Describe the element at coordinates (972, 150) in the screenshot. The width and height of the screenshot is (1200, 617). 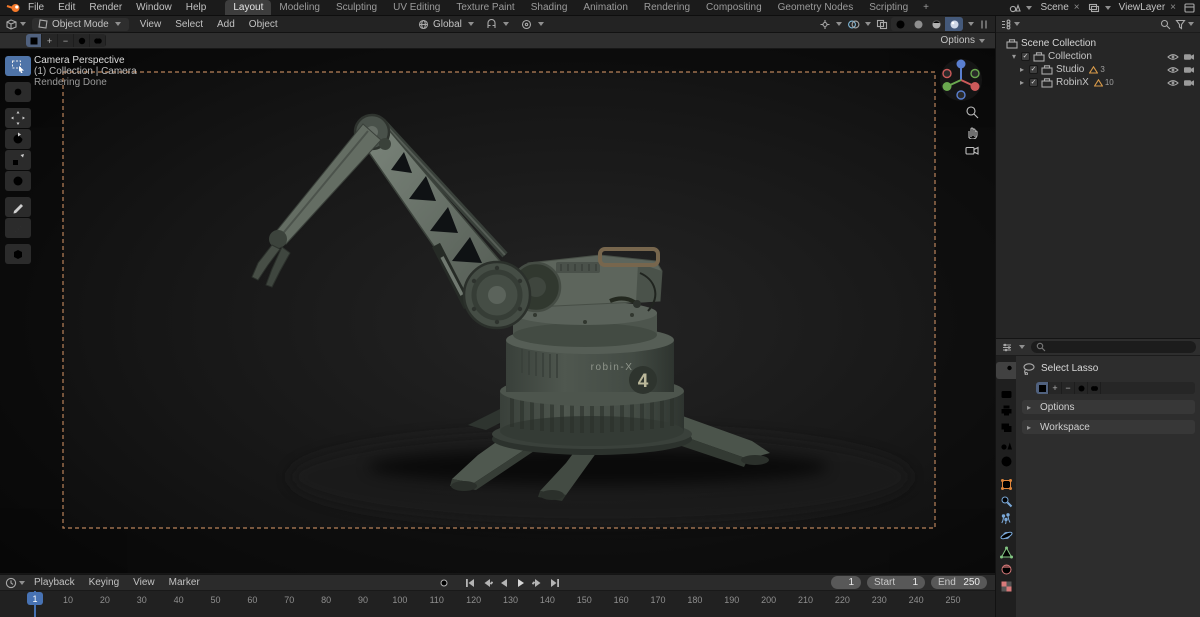
I see `camera-view-icon` at that location.